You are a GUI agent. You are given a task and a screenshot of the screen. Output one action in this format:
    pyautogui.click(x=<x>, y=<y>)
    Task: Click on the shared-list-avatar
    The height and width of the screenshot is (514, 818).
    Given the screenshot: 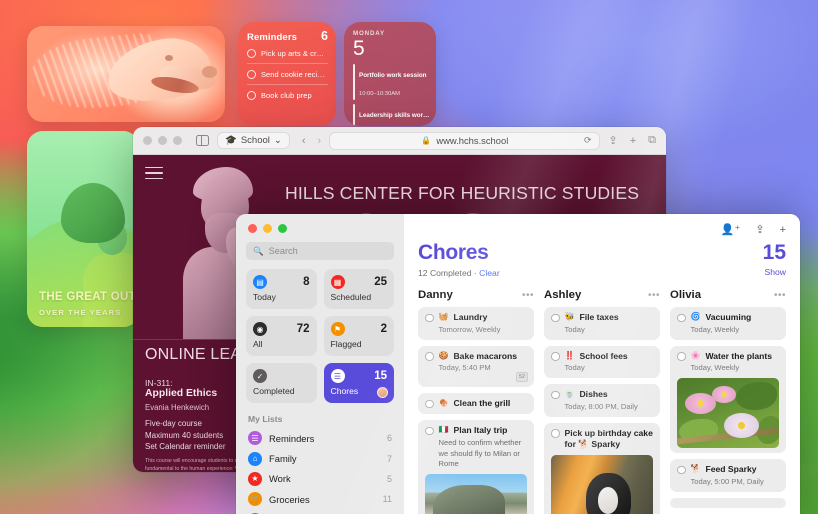 What is the action you would take?
    pyautogui.click(x=382, y=392)
    